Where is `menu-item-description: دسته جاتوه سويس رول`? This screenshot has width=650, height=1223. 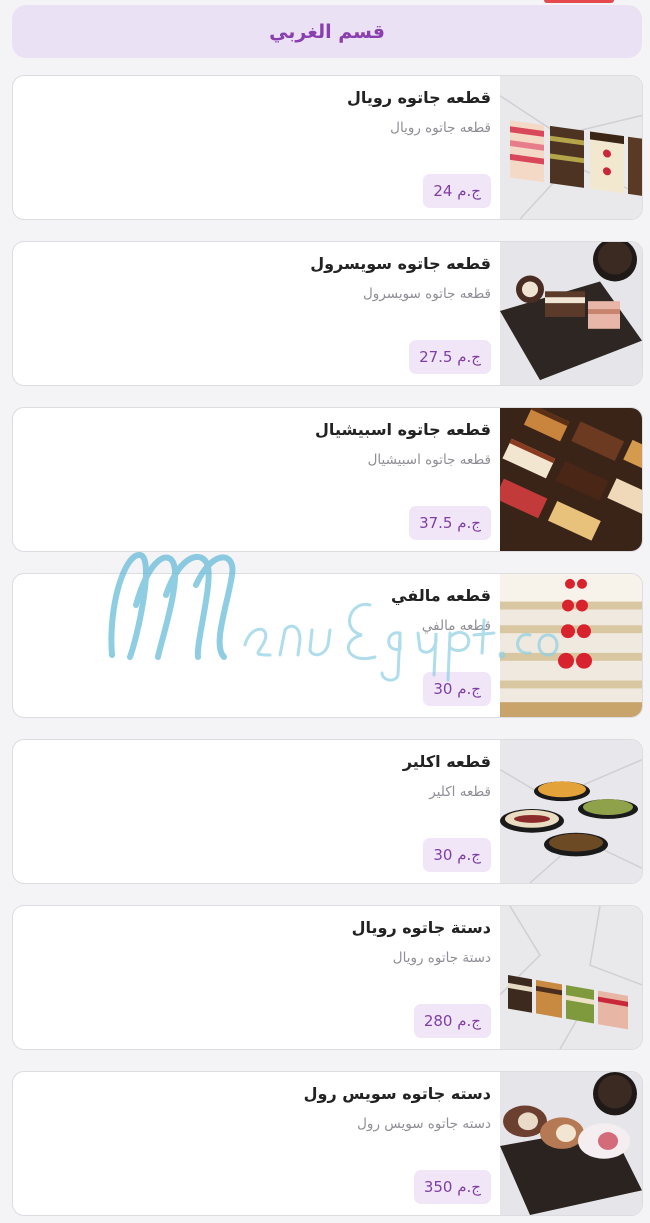 menu-item-description: دسته جاتوه سويس رول is located at coordinates (424, 1124).